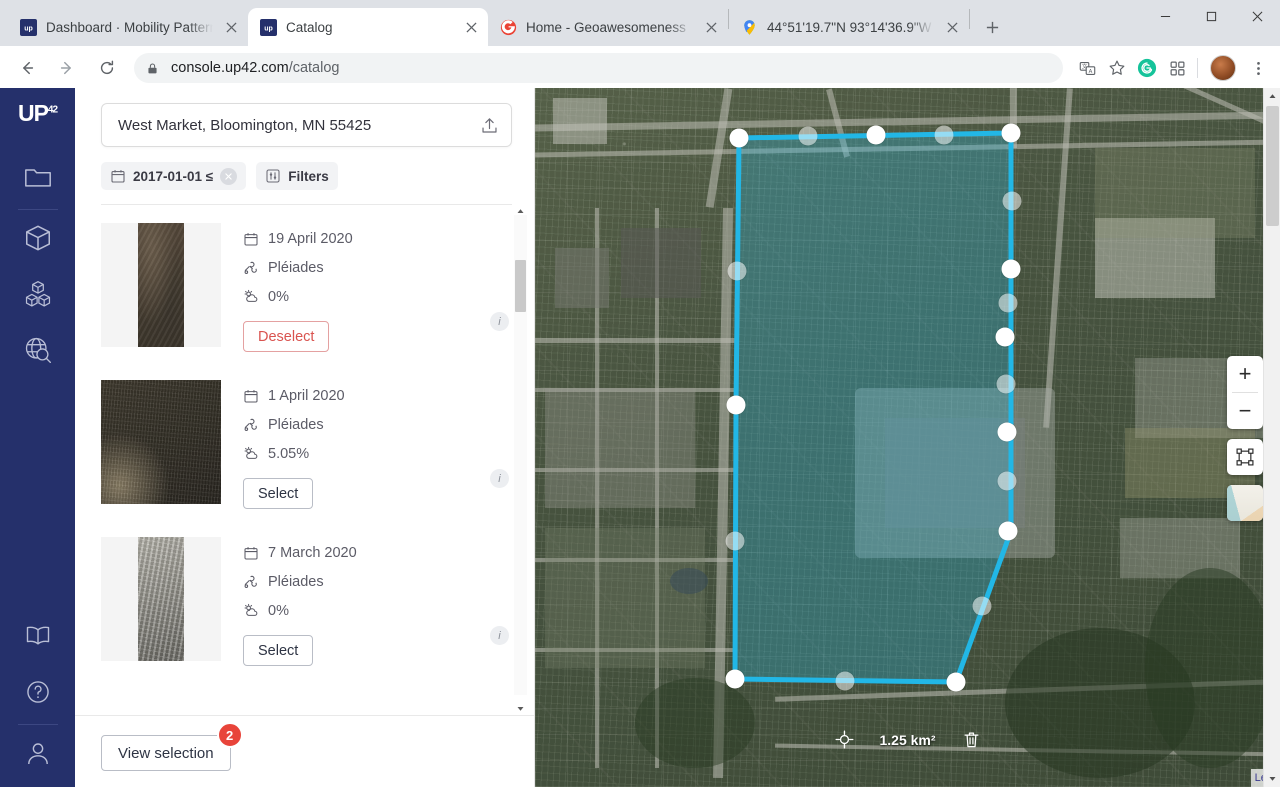 The height and width of the screenshot is (787, 1280). I want to click on clear-date-filter-icon, so click(229, 176).